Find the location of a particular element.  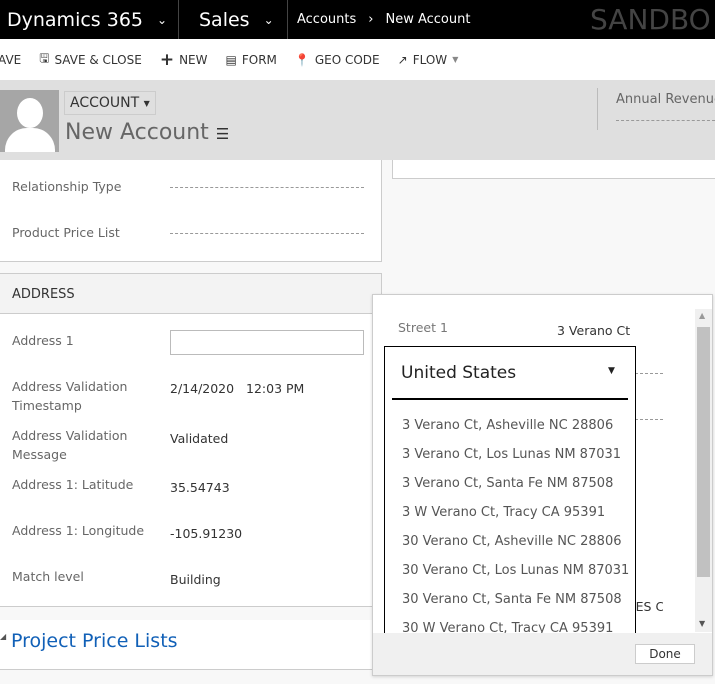

match-level-label: Match level is located at coordinates (48, 576).